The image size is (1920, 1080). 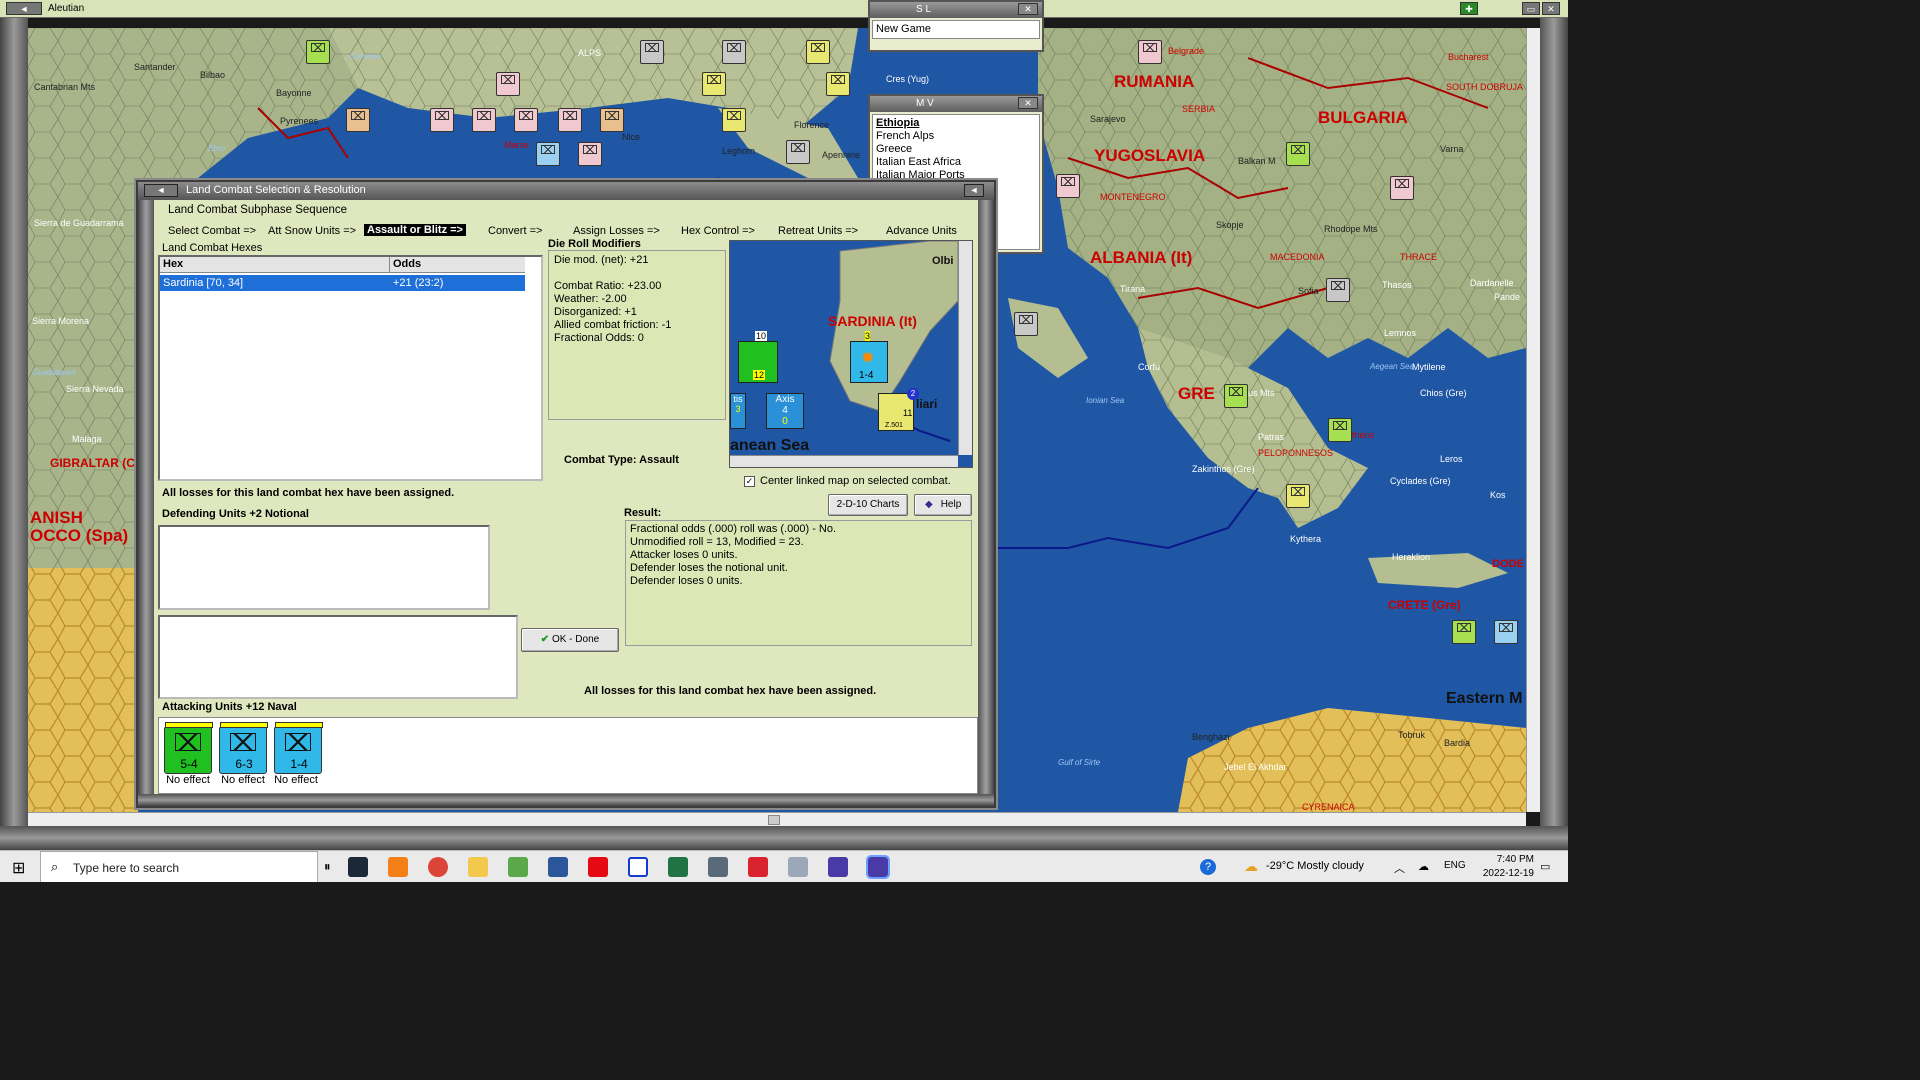 What do you see at coordinates (1545, 866) in the screenshot?
I see `notifications-icon: ▭` at bounding box center [1545, 866].